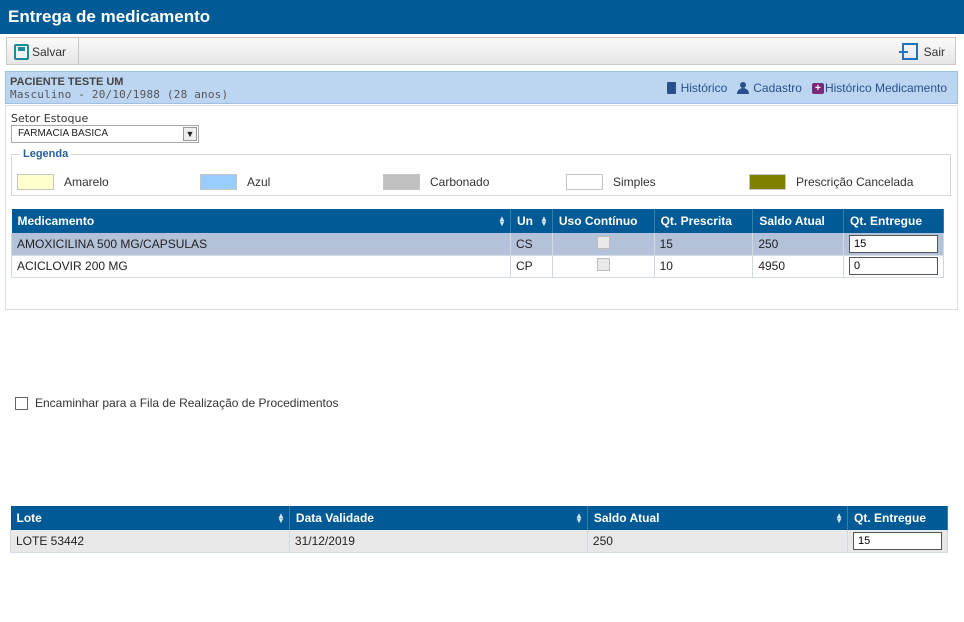 This screenshot has width=964, height=622. I want to click on cell-medicamento: AMOXICILINA 500 MG/CAPSULAS, so click(261, 244).